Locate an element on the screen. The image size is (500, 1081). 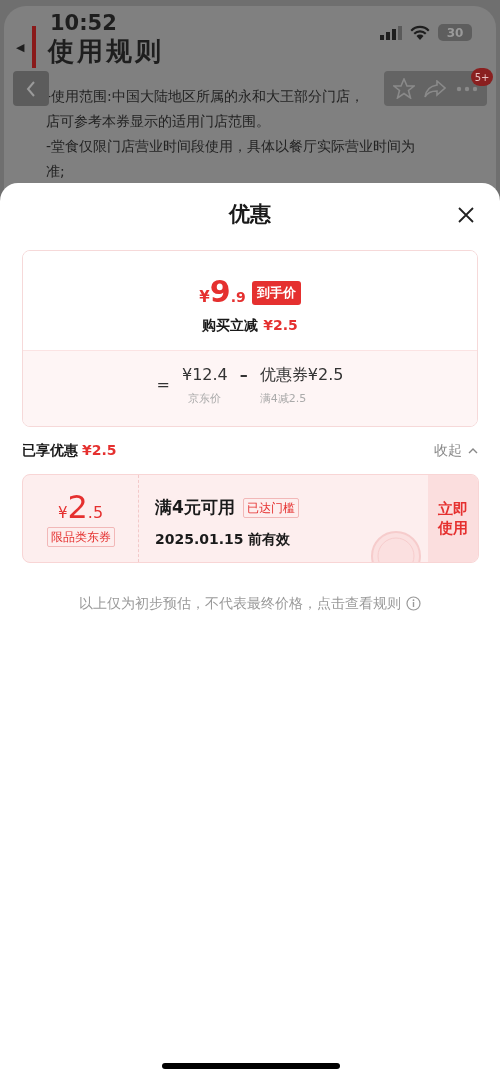
back-icon is located at coordinates (31, 88).